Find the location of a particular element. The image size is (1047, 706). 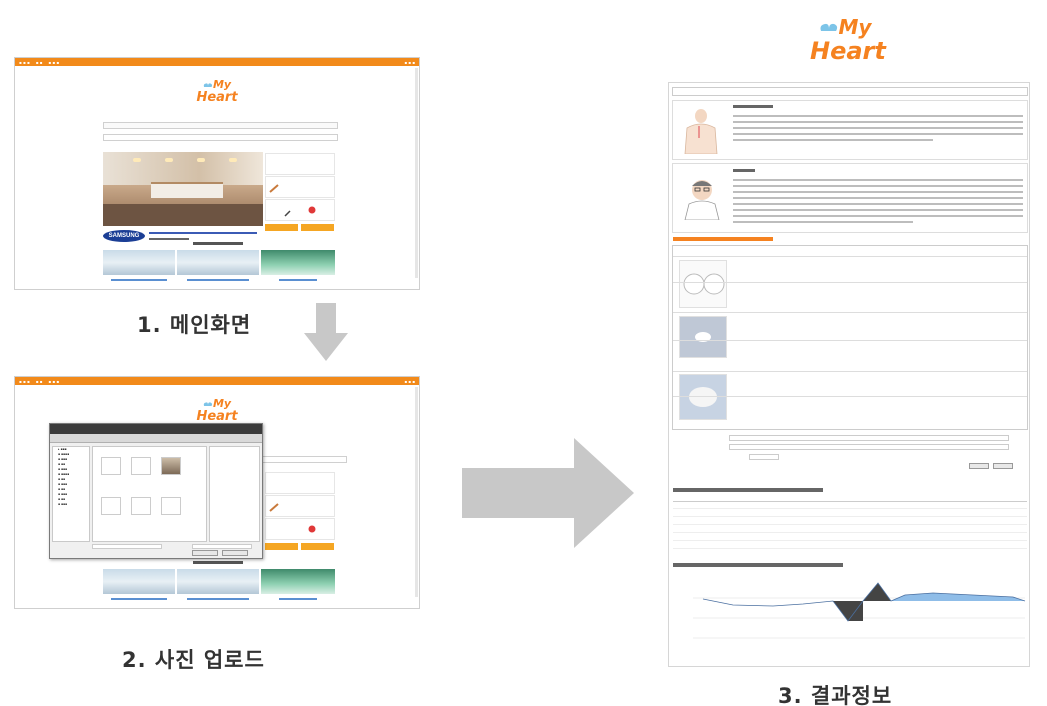

file-type-select is located at coordinates (222, 546).